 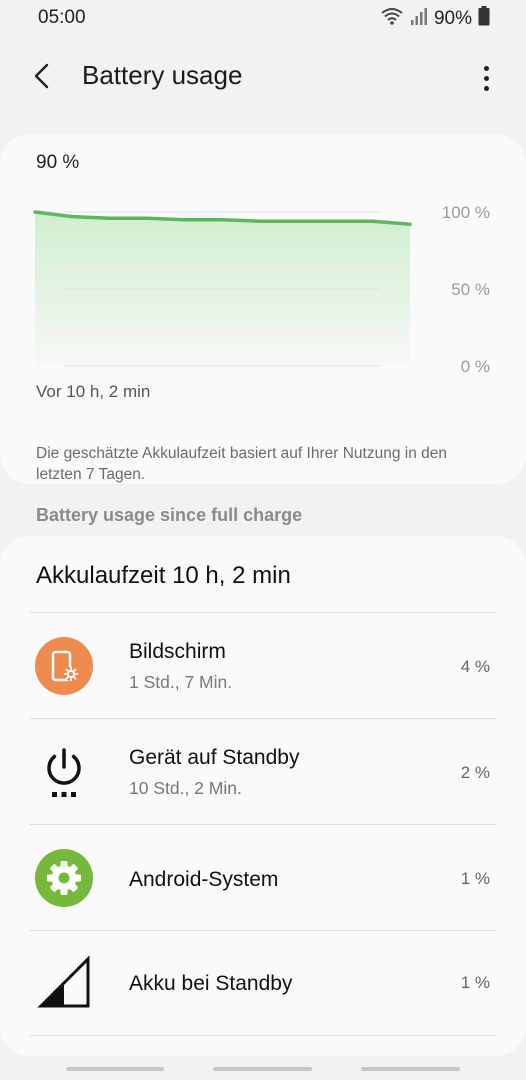 I want to click on app-bar: Battery usage, so click(x=263, y=78).